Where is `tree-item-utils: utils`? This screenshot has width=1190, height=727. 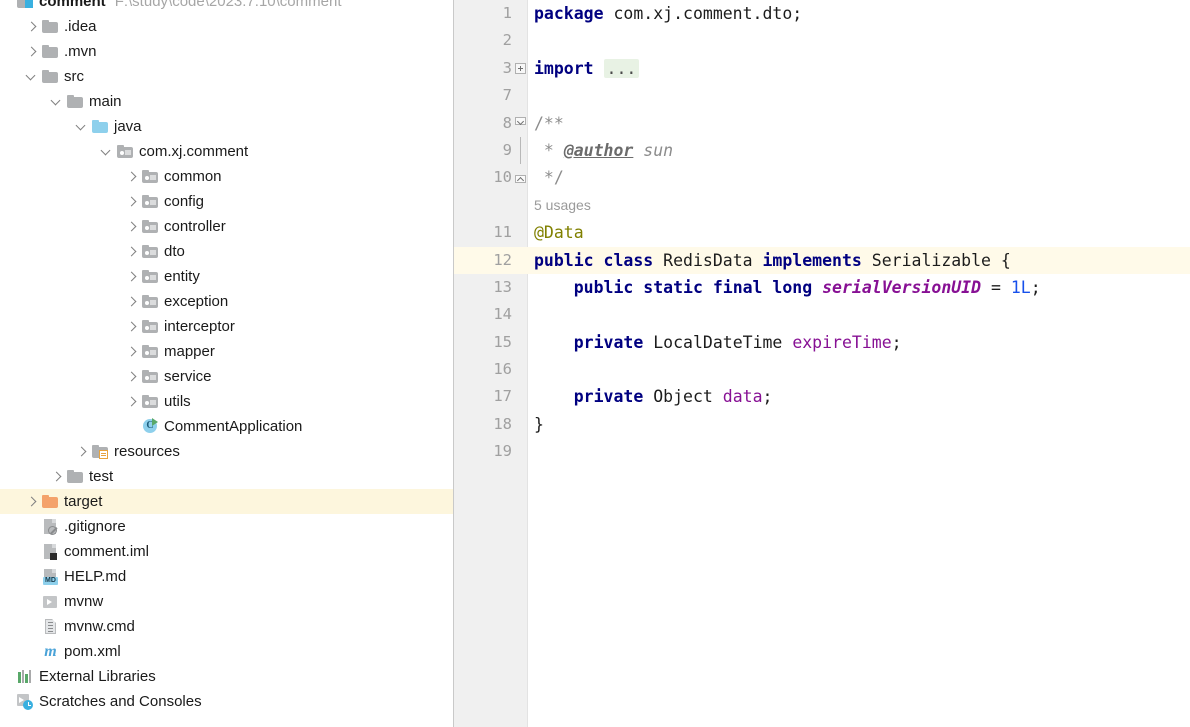
tree-item-utils: utils is located at coordinates (226, 401).